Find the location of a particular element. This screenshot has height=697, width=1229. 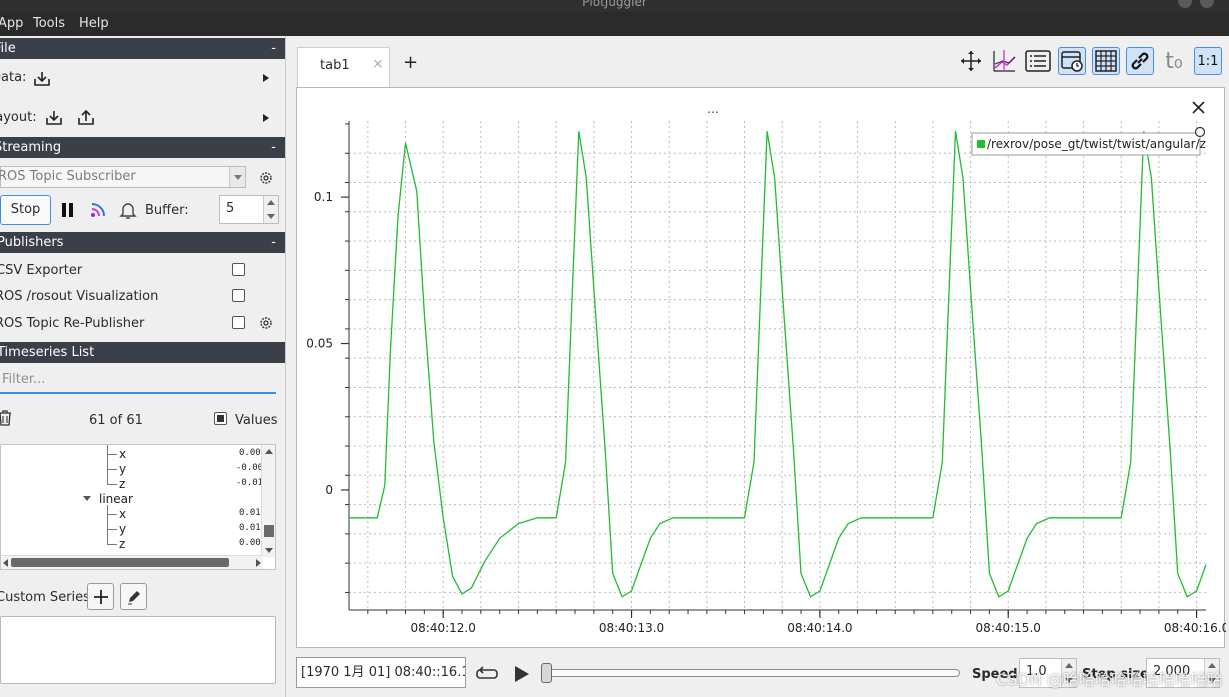

menu-tools: Tools is located at coordinates (49, 23).